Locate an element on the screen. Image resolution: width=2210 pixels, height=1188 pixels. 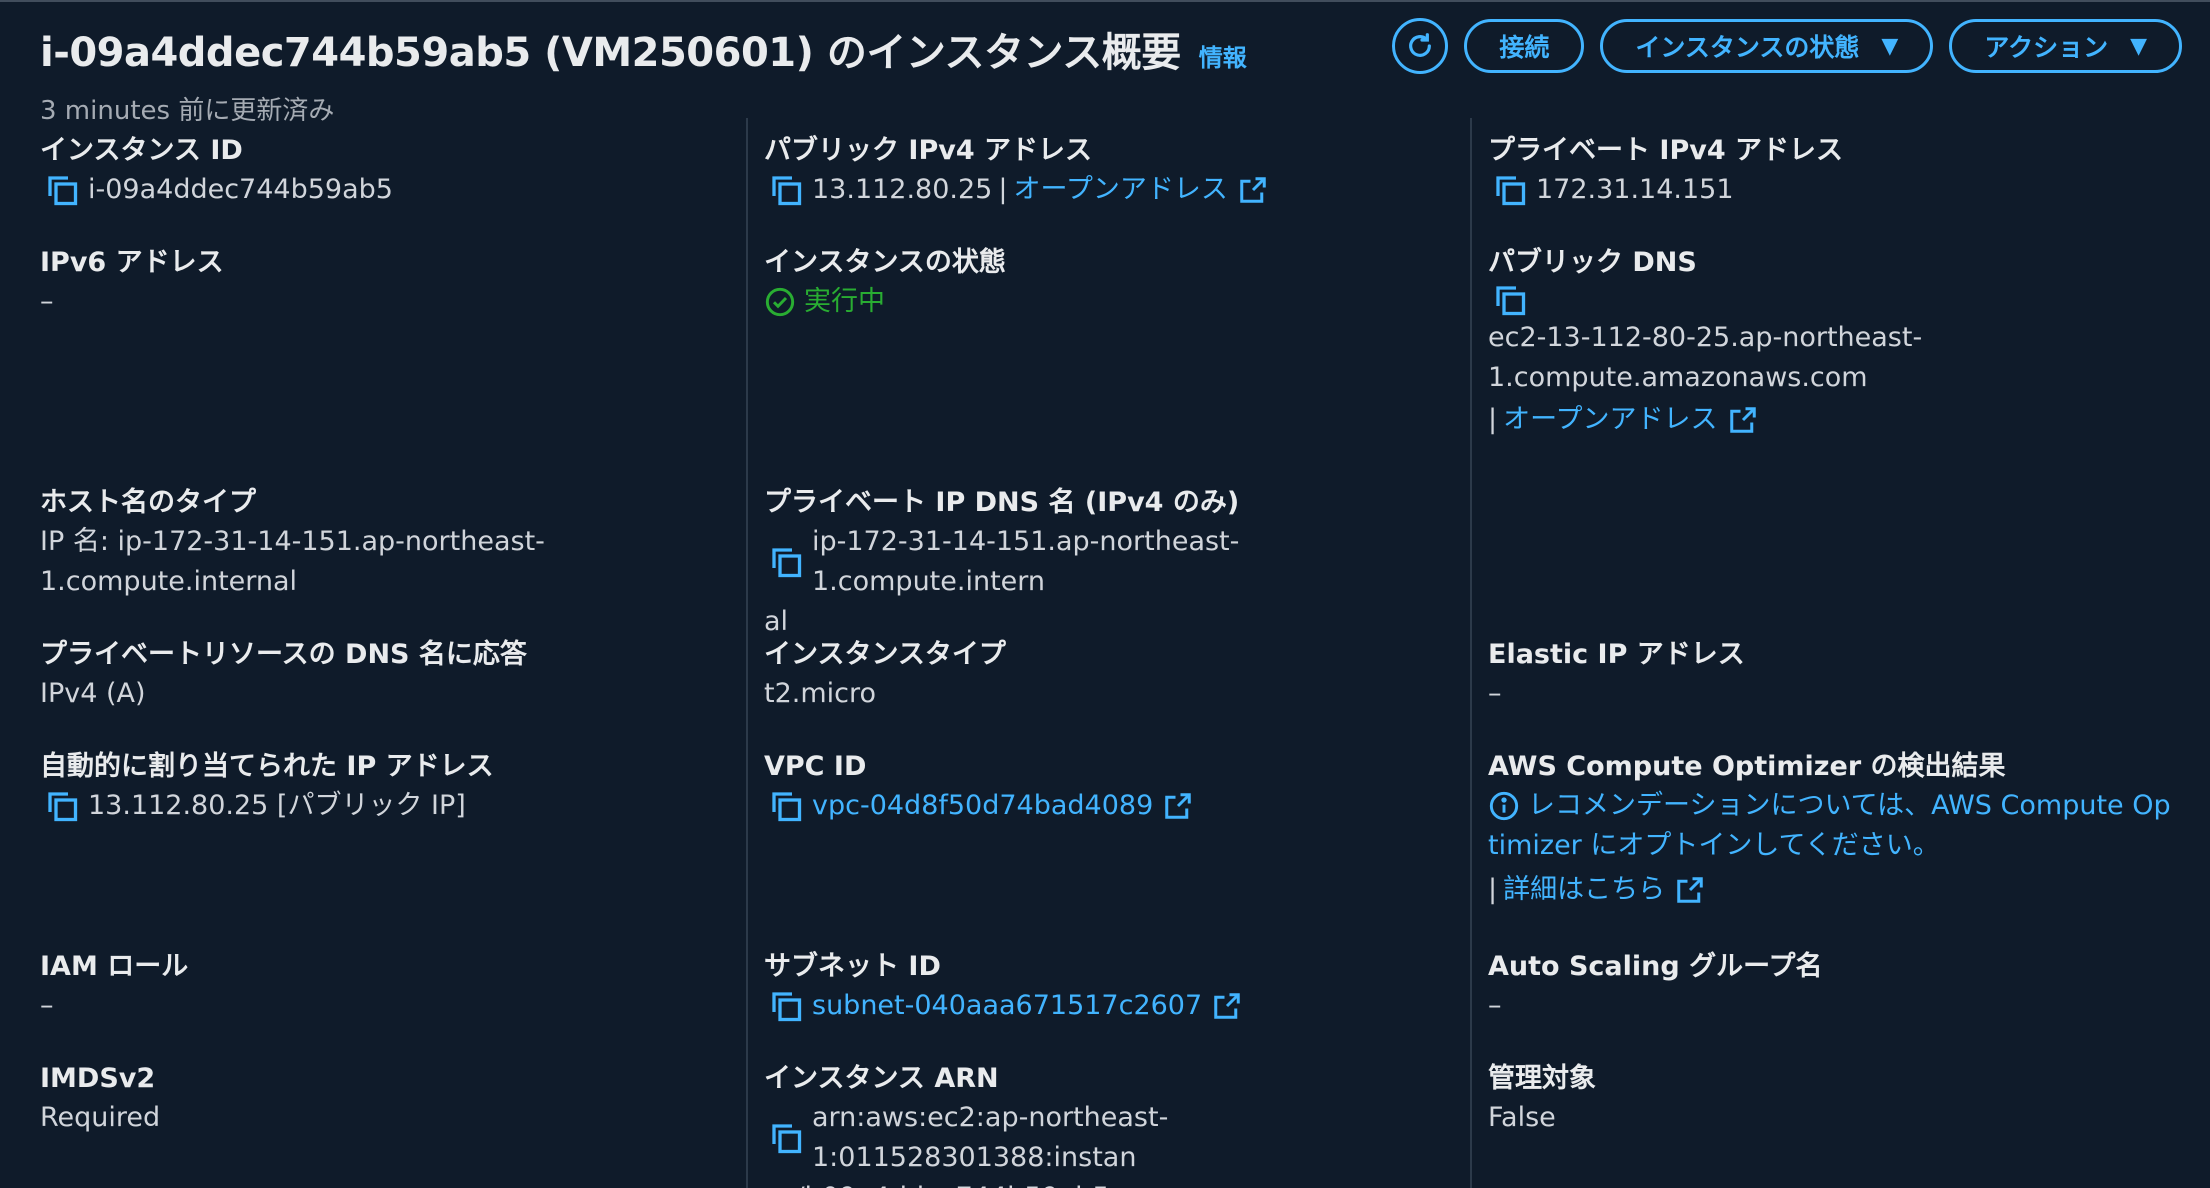
field-label: インスタンス ARN is located at coordinates (881, 1078).